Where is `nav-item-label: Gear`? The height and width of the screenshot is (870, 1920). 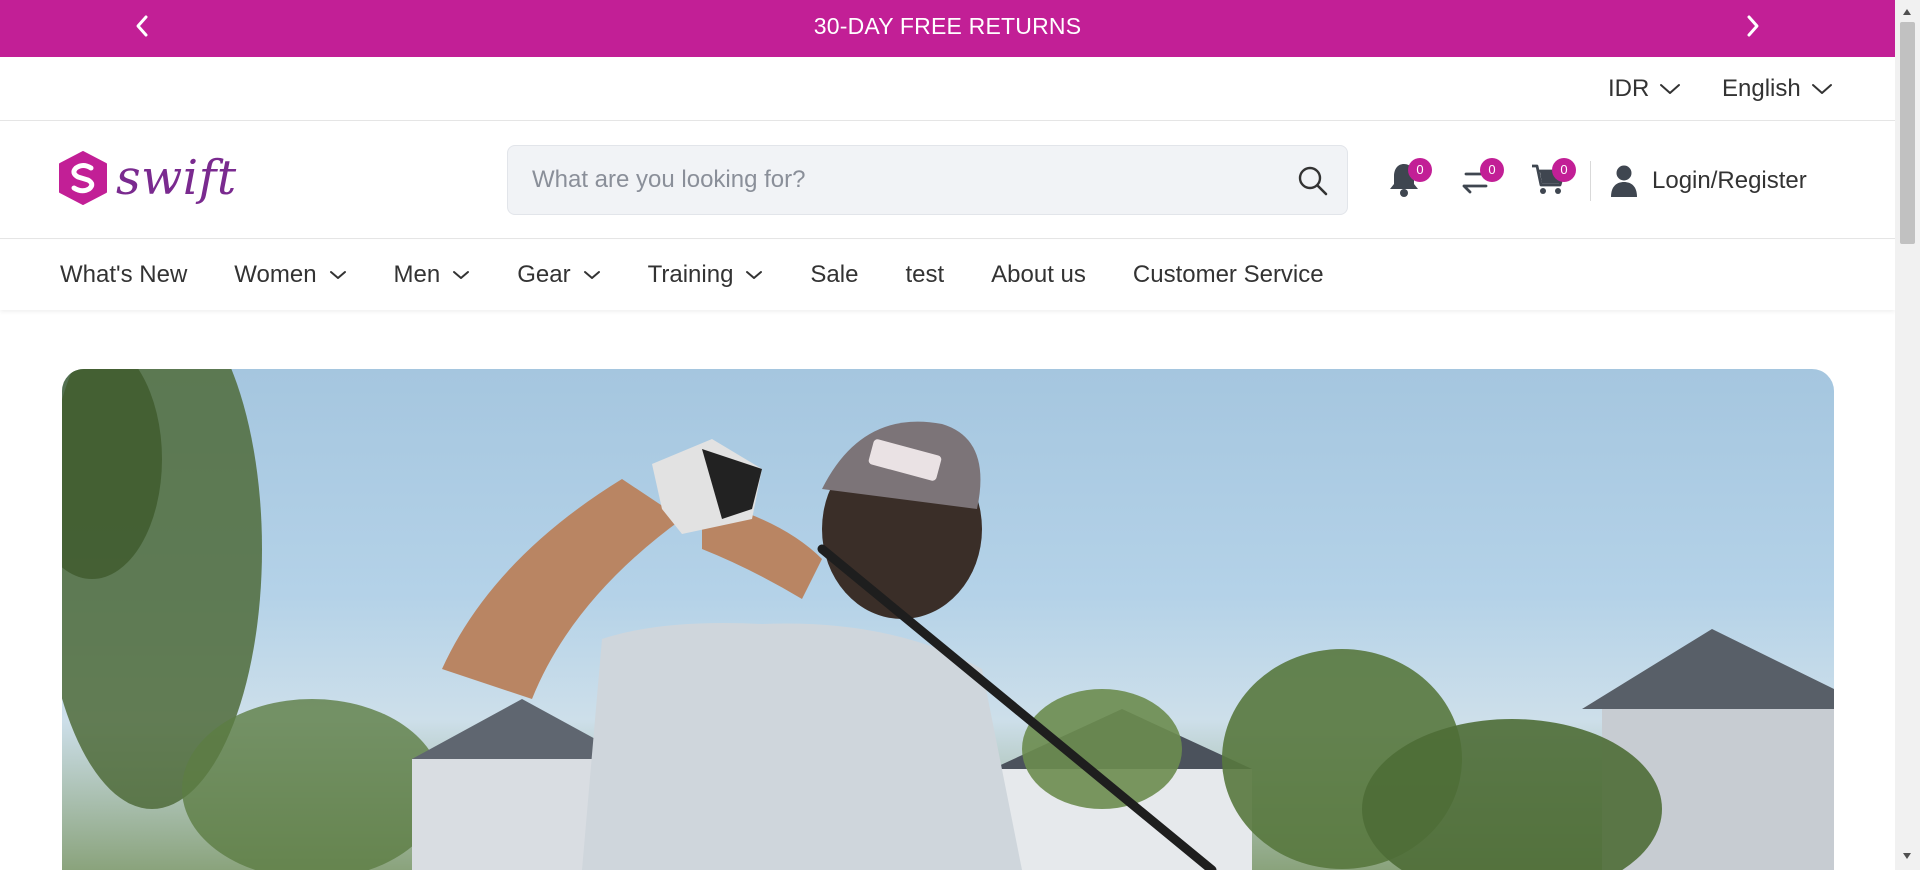
nav-item-label: Gear is located at coordinates (544, 274).